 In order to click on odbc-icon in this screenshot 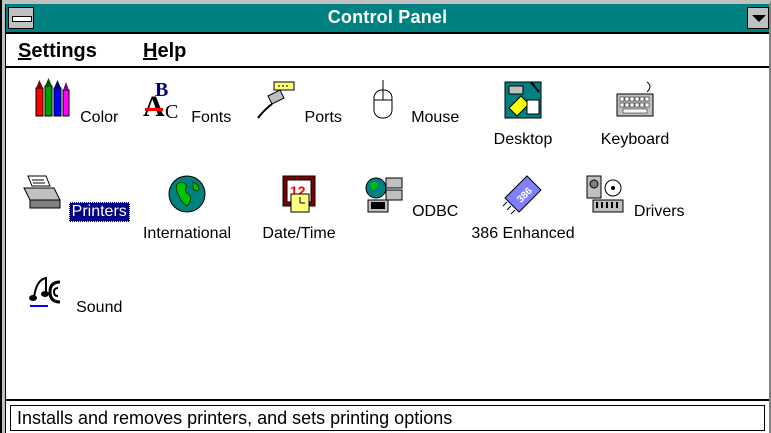, I will do `click(384, 195)`.